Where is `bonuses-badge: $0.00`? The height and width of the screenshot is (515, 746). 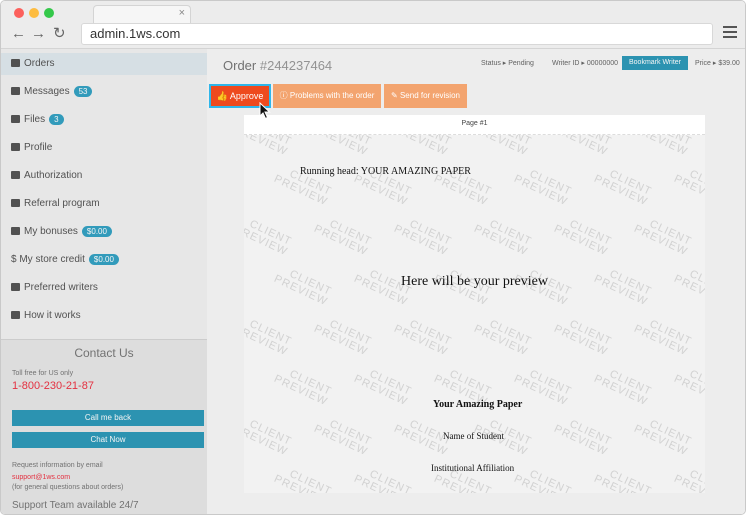
bonuses-badge: $0.00 is located at coordinates (96, 231).